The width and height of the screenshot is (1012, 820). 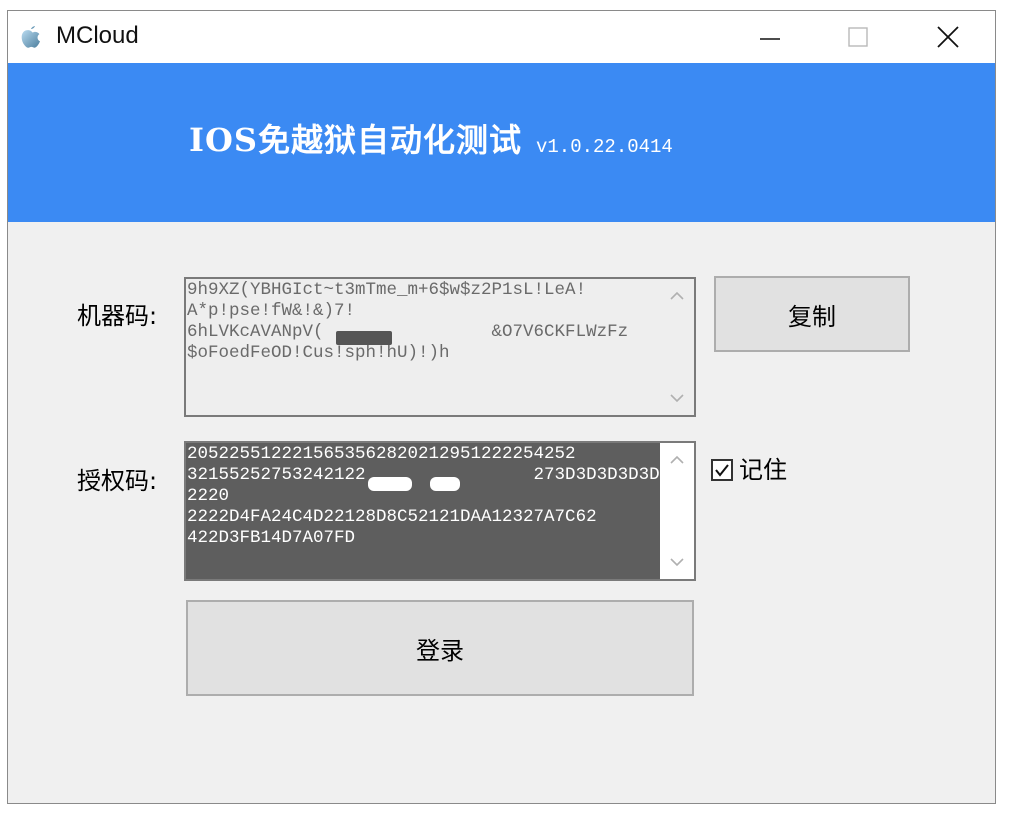 I want to click on auth-code-line: 422D3FB14D7A07FD, so click(x=271, y=538).